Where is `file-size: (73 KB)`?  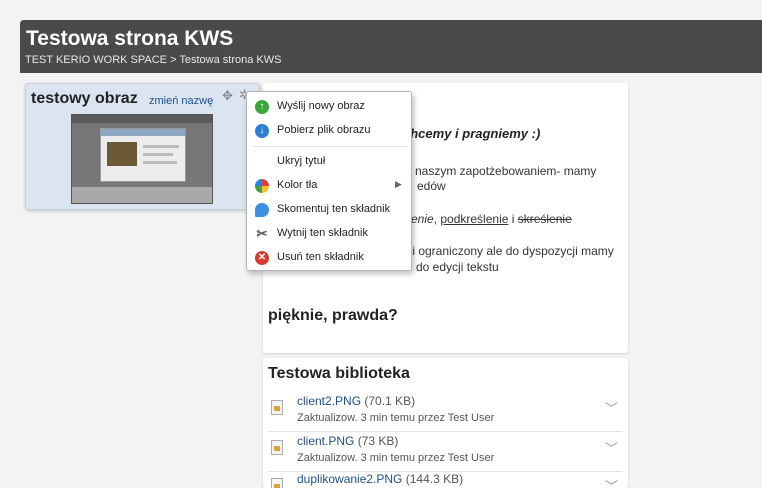 file-size: (73 KB) is located at coordinates (378, 441).